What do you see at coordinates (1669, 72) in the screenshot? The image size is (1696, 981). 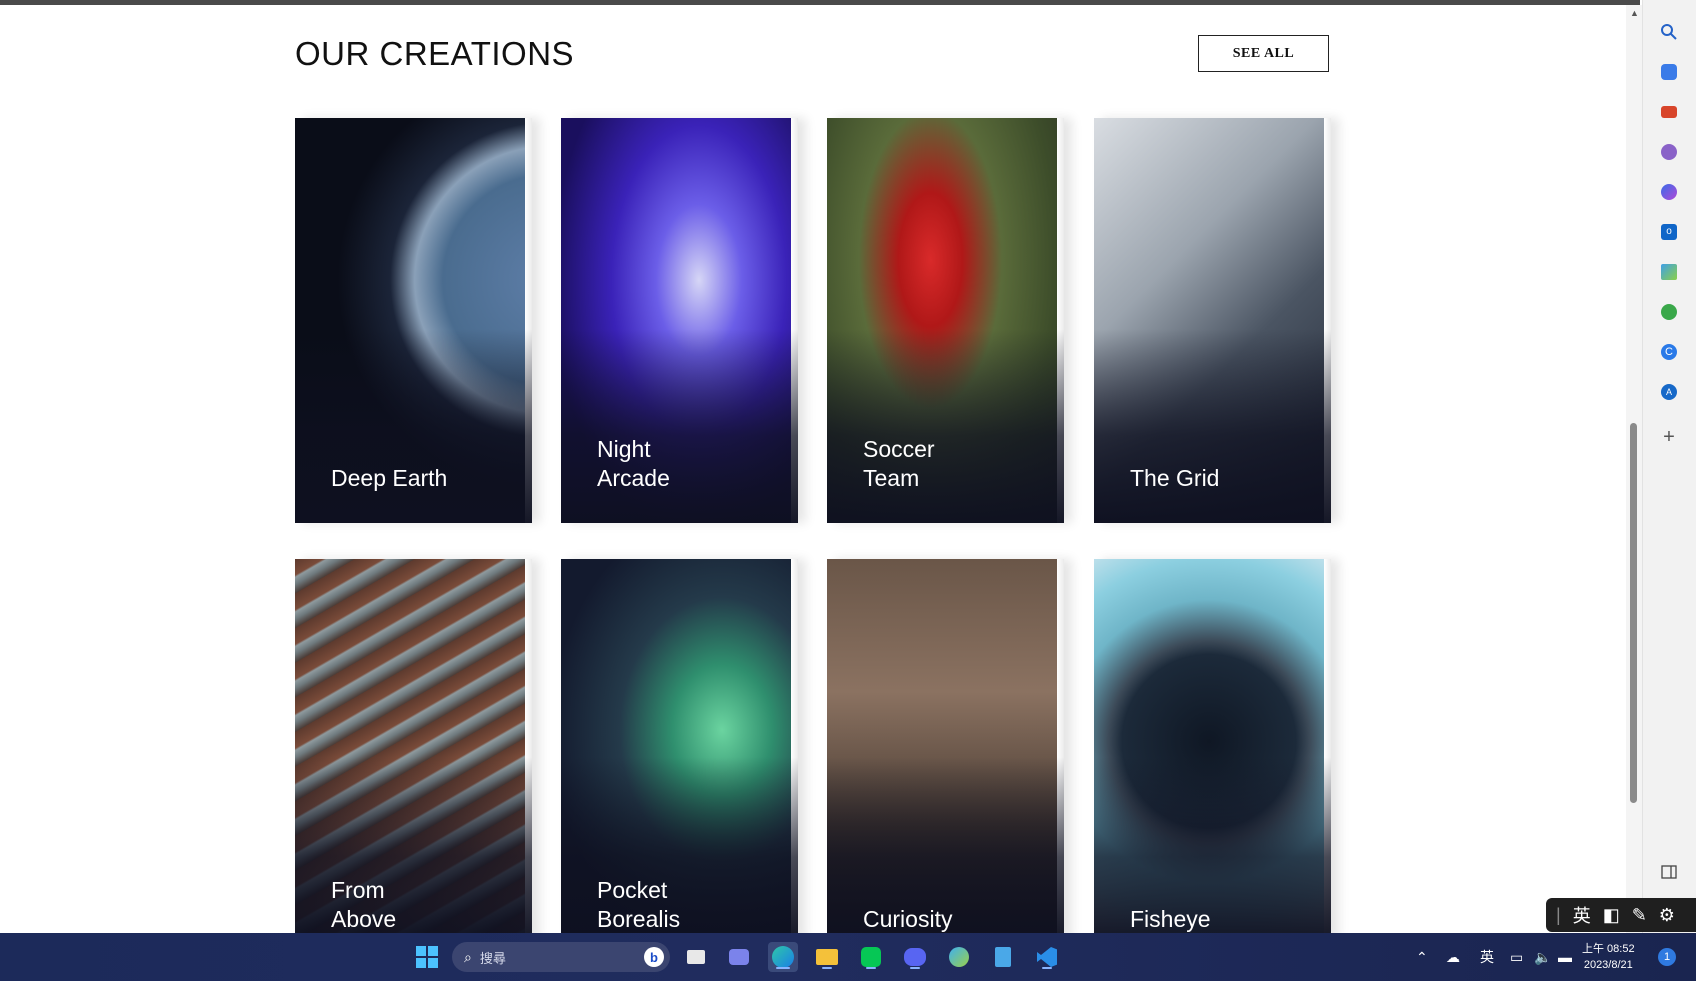 I see `tag-icon` at bounding box center [1669, 72].